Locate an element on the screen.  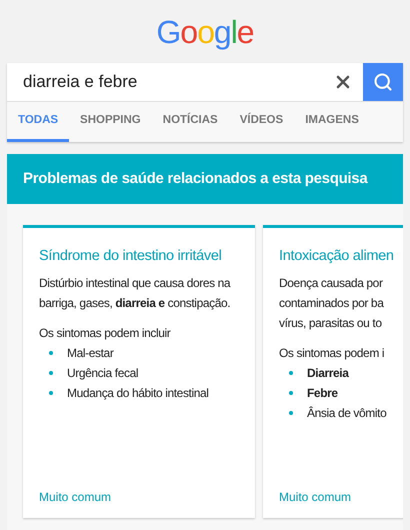
search-panel: diarreia e febre TODAS SHOPPING NOTÍCIAS VÍDEOS IMAGENS is located at coordinates (205, 102).